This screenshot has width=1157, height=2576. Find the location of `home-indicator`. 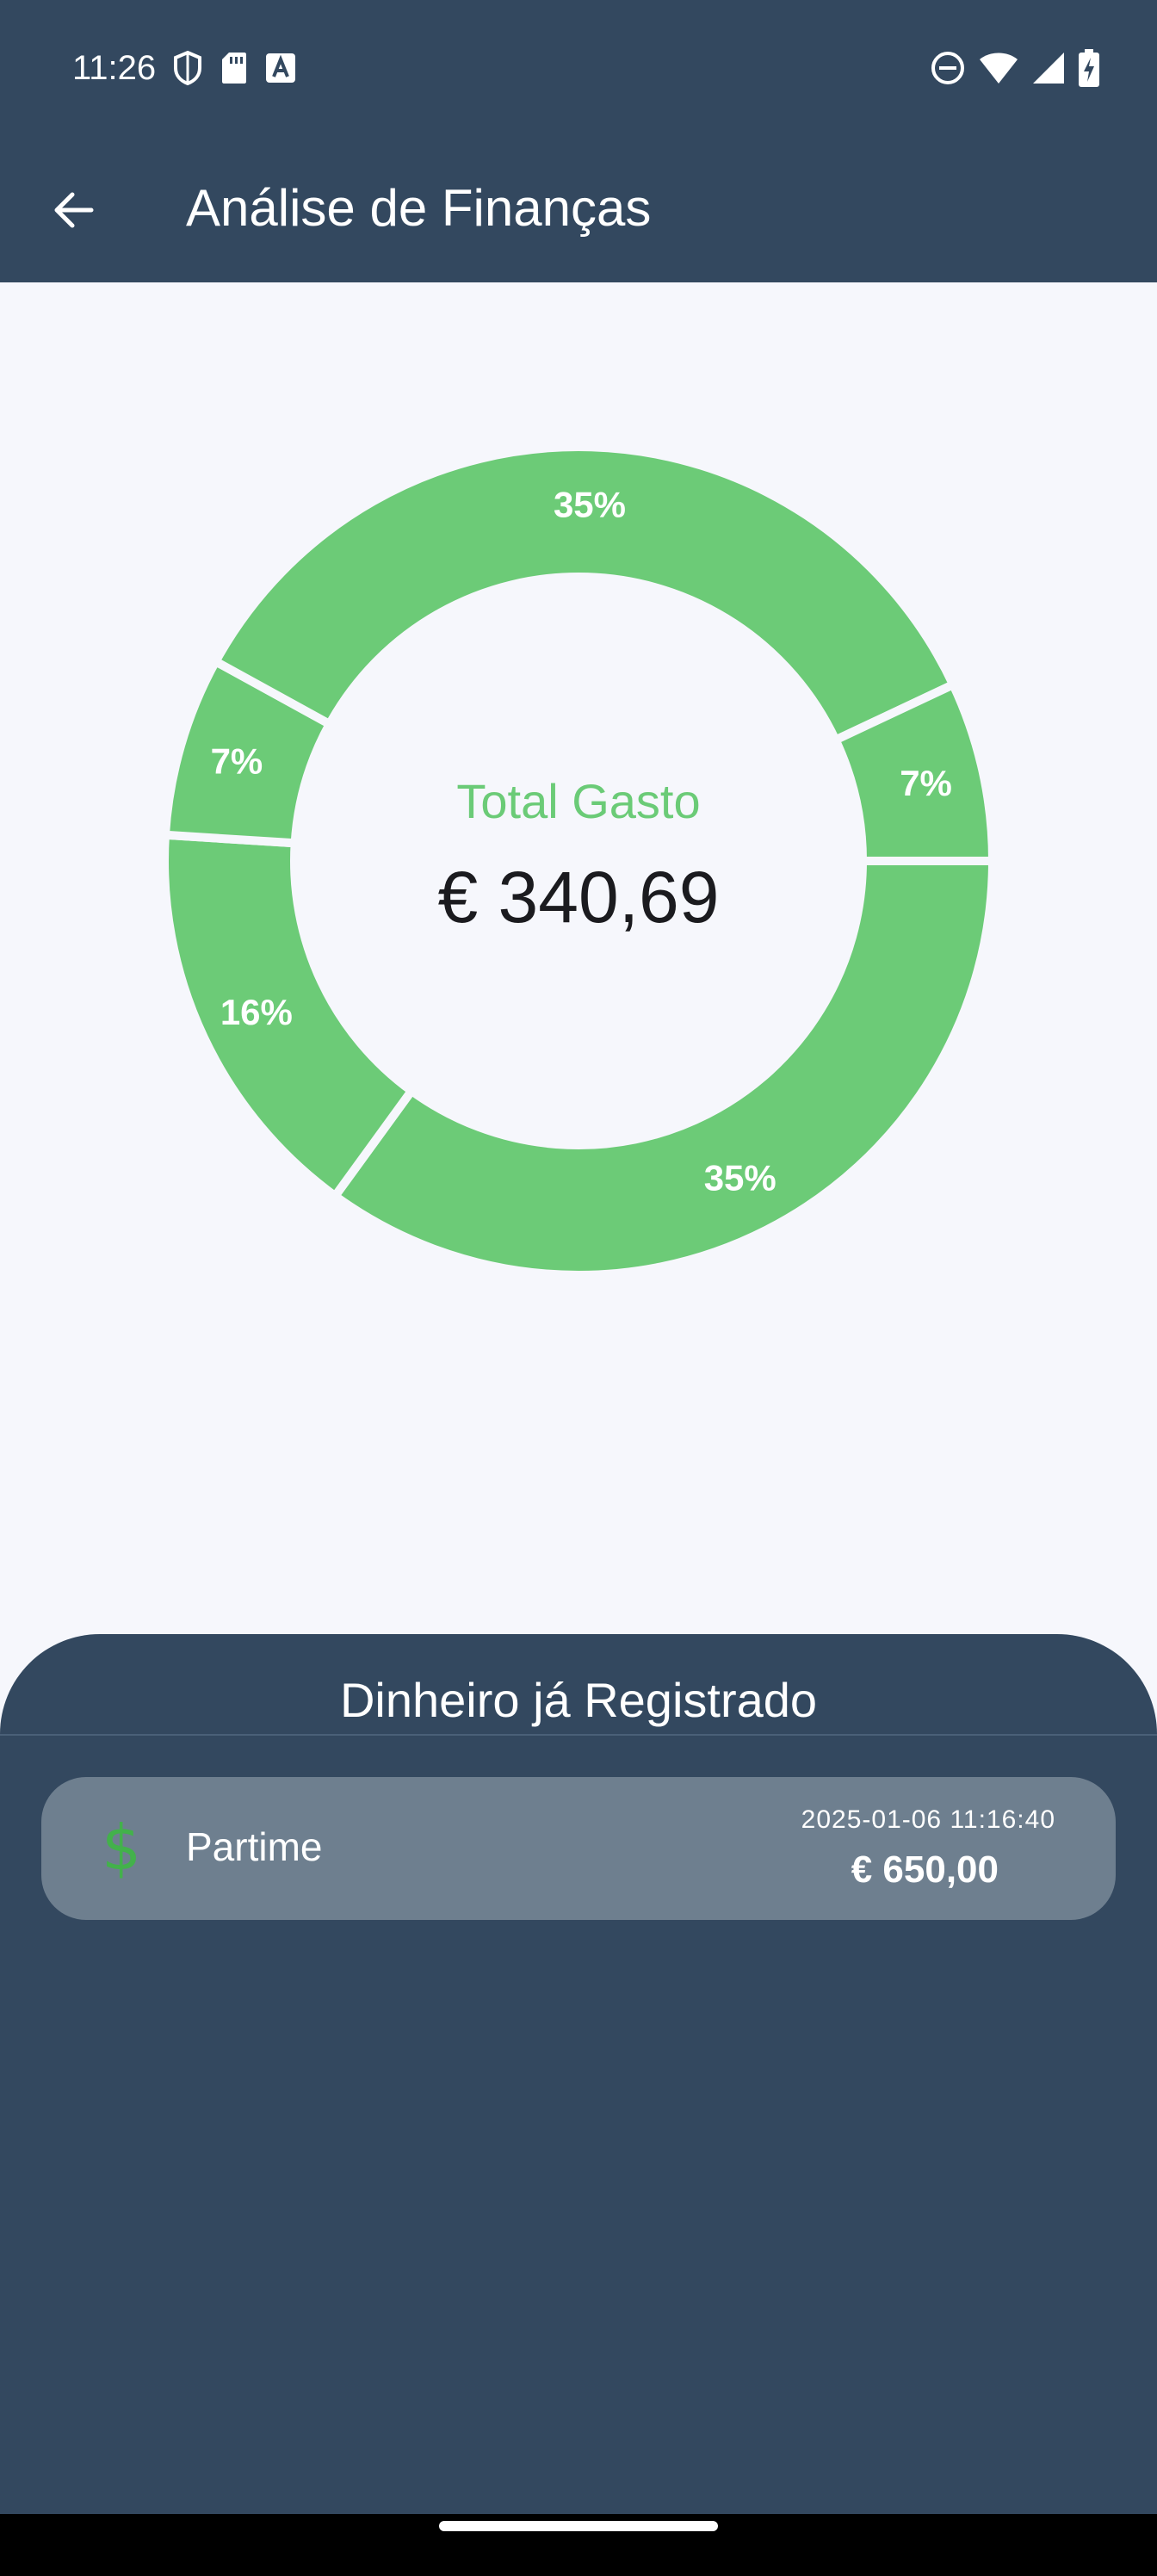

home-indicator is located at coordinates (579, 2526).